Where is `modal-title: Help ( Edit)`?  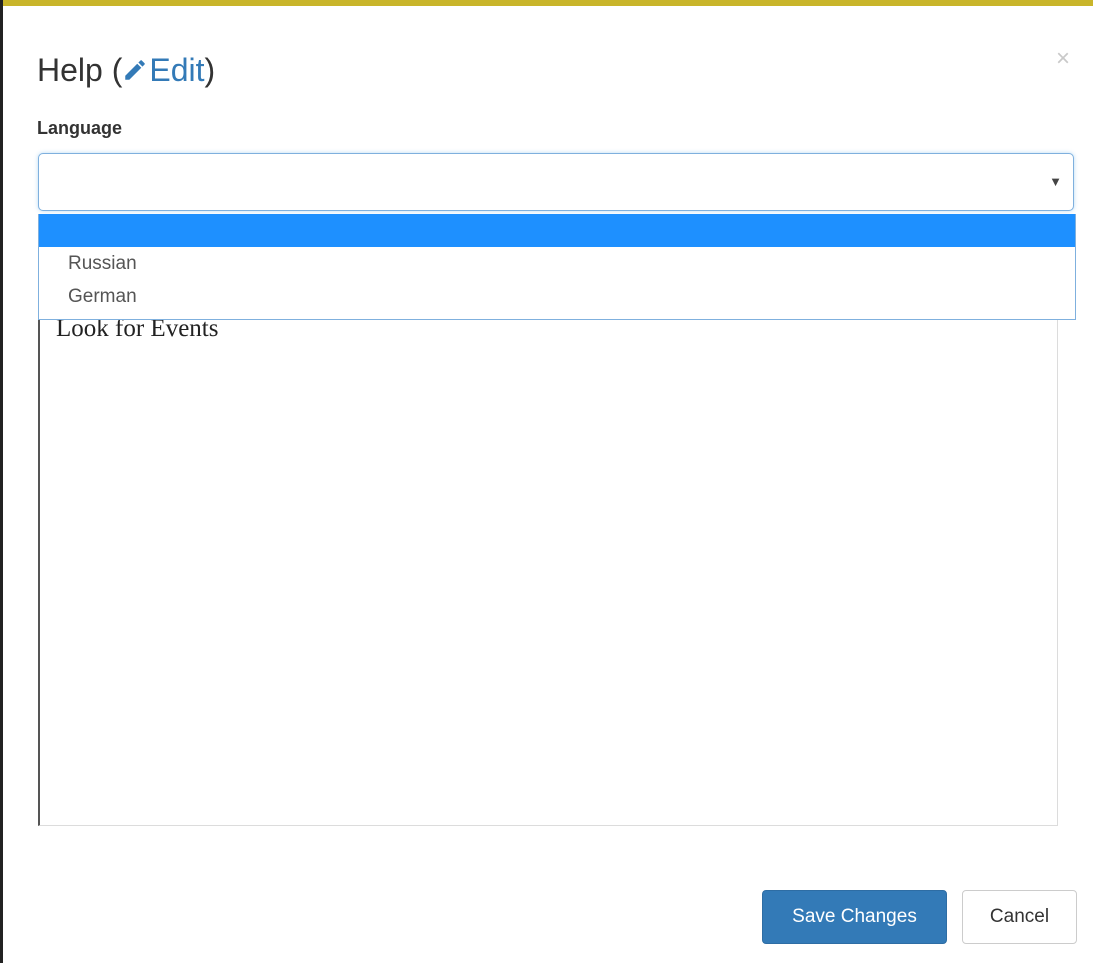
modal-title: Help ( Edit) is located at coordinates (126, 70).